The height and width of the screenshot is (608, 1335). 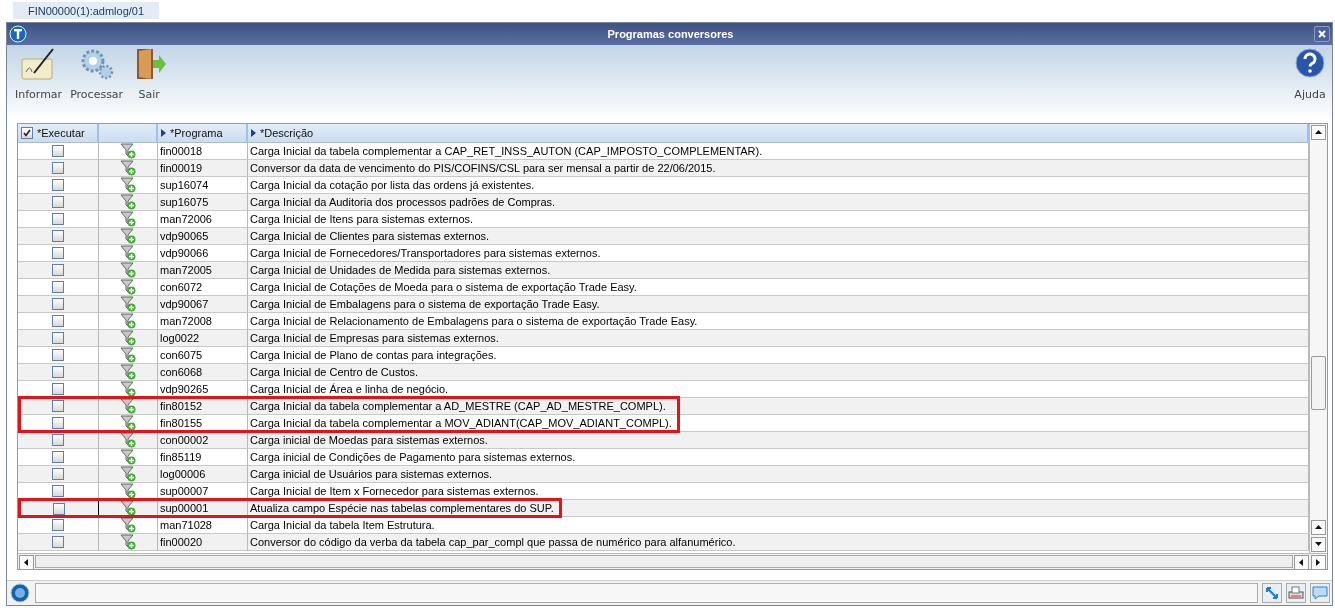 I want to click on triangle-down-icon, so click(x=1318, y=544).